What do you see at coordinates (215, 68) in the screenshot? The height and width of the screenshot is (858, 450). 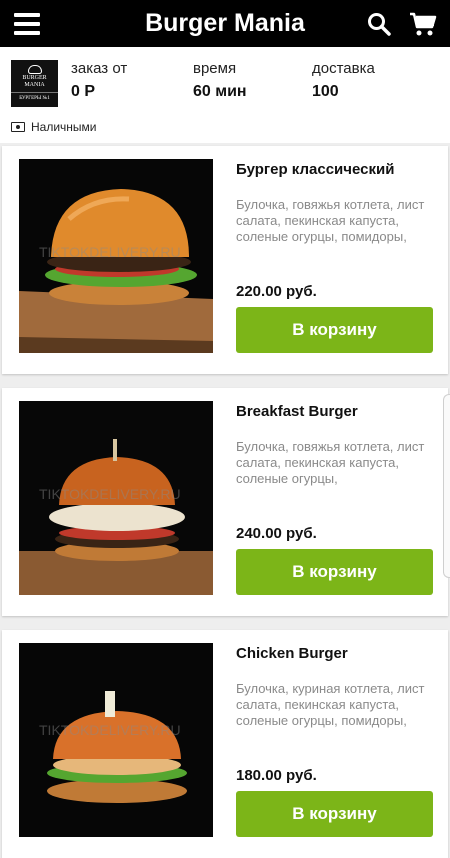 I see `delivery-time-label: время` at bounding box center [215, 68].